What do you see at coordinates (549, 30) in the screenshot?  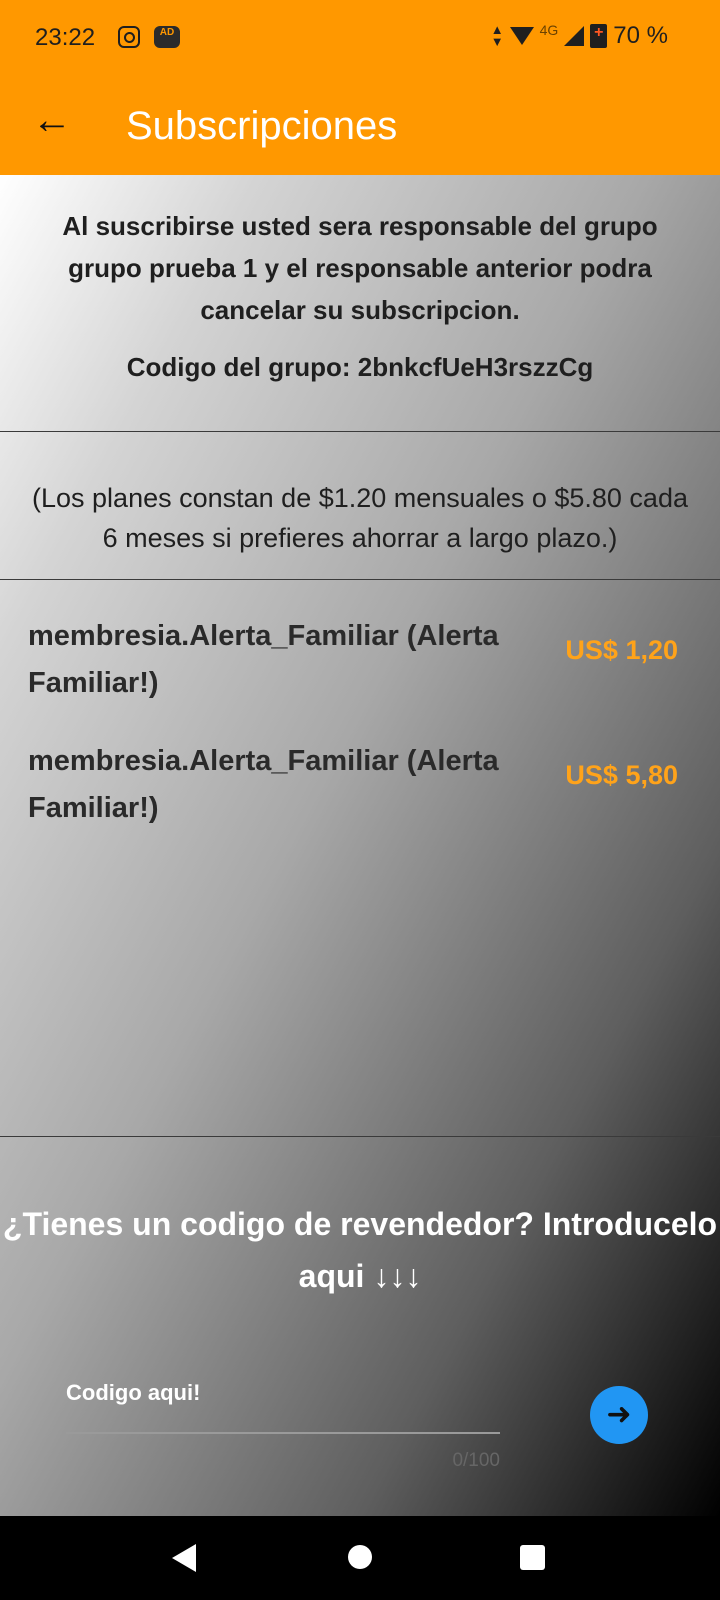 I see `network-type: 4G` at bounding box center [549, 30].